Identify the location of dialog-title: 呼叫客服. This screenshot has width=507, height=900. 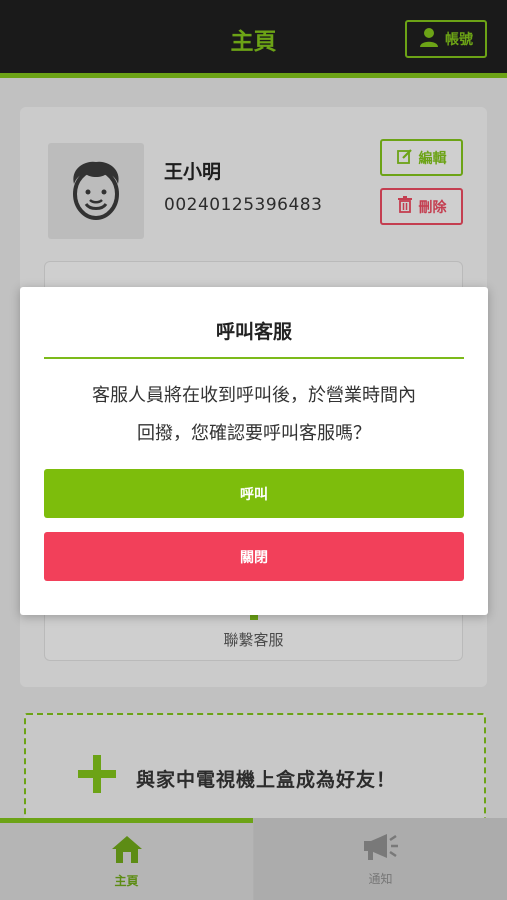
(253, 332).